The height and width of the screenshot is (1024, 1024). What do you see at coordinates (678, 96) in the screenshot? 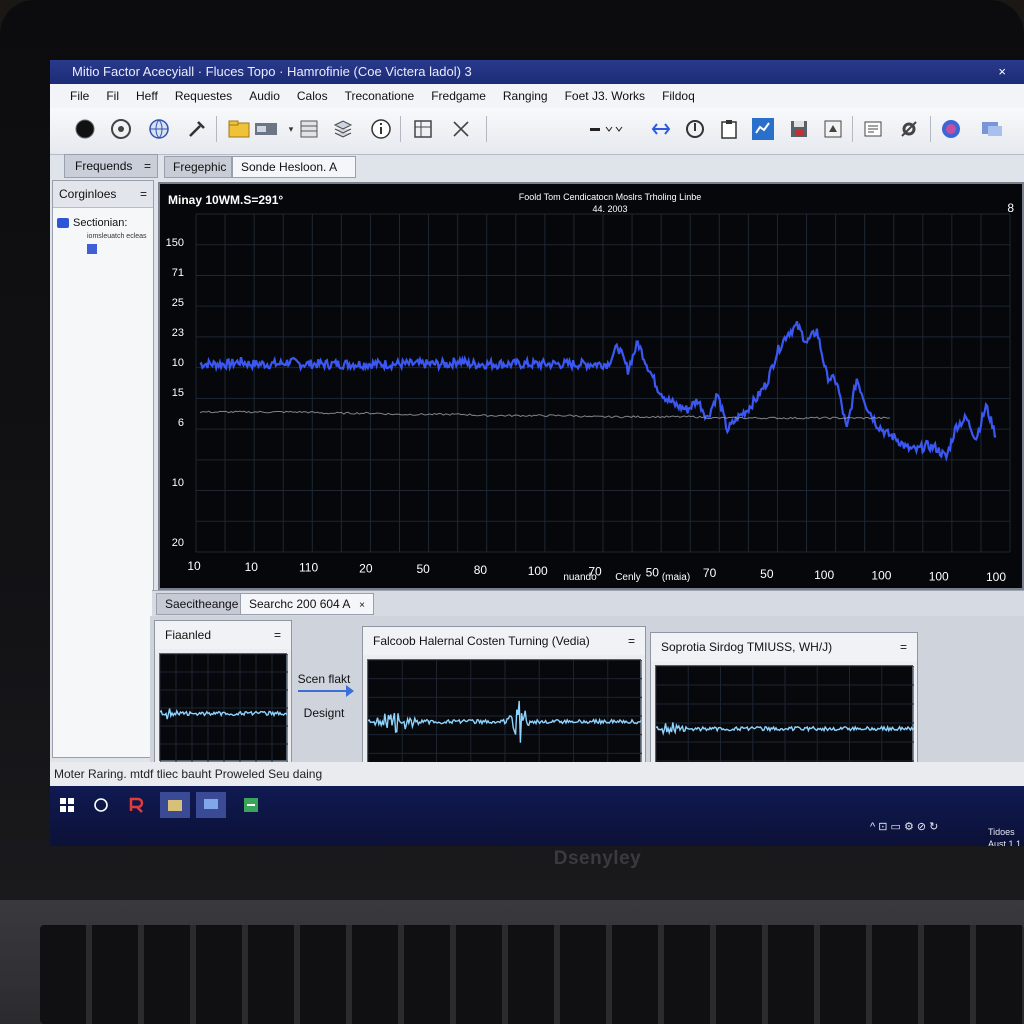
I see `menu-fildoq: Fildoq` at bounding box center [678, 96].